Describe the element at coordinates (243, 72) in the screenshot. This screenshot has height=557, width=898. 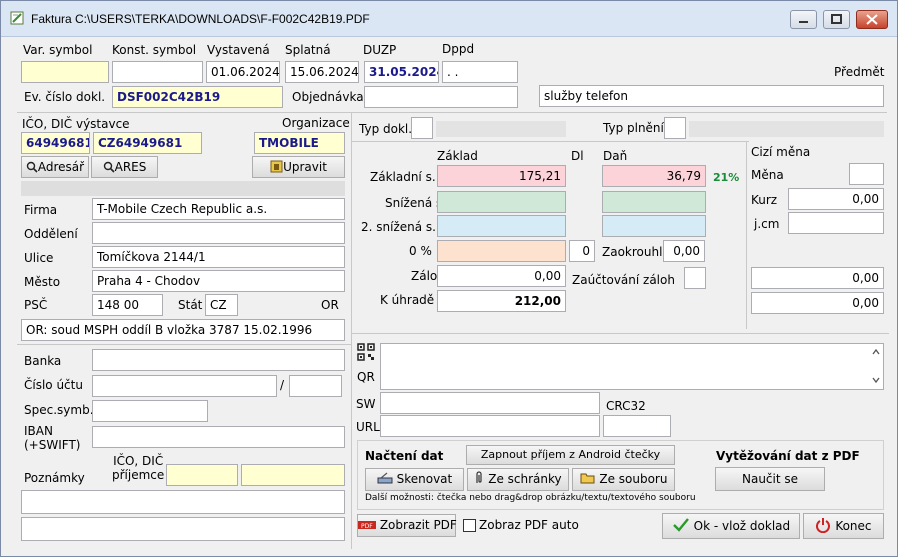
I see `vystavena-input: 01.06.2024` at that location.